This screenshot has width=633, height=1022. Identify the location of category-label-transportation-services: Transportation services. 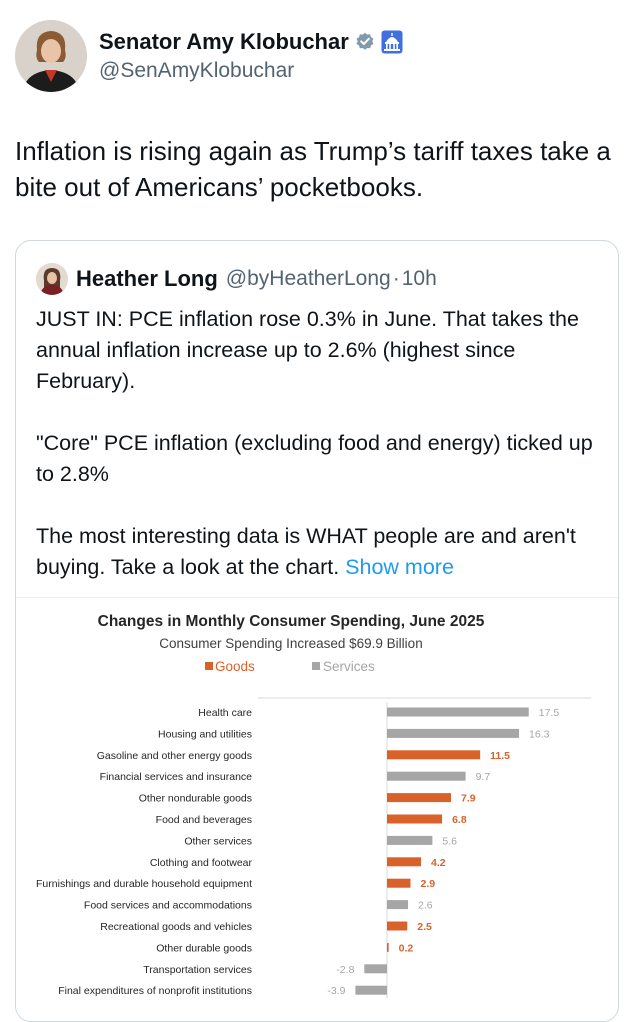
(197, 970).